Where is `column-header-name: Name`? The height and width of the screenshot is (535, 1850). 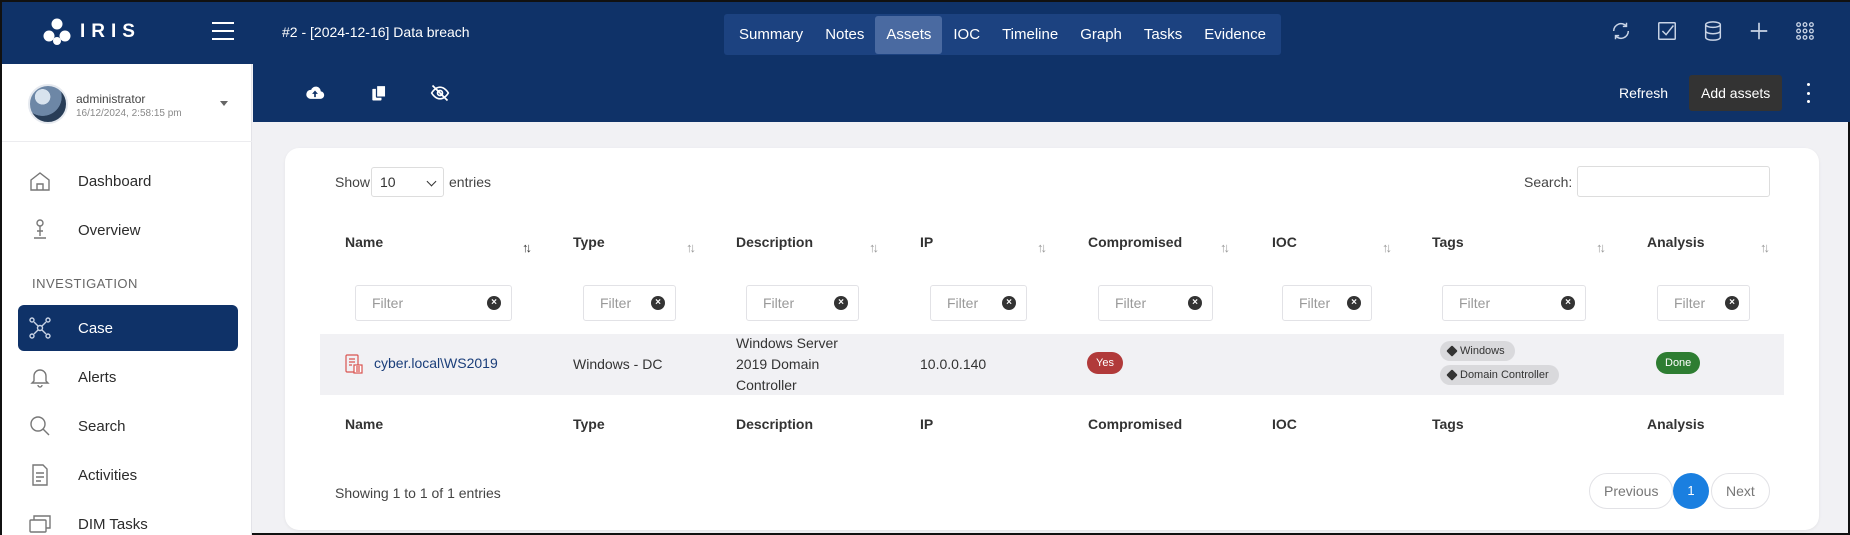
column-header-name: Name is located at coordinates (364, 242).